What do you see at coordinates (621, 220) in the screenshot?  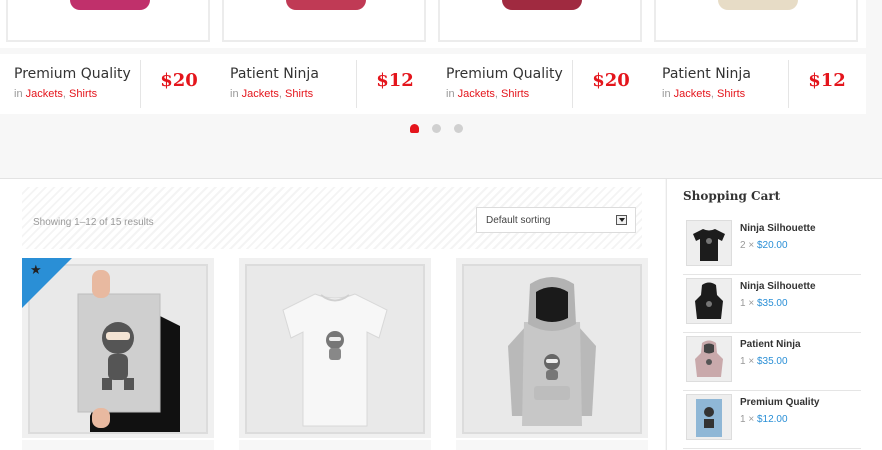 I see `dropdown-arrow-icon` at bounding box center [621, 220].